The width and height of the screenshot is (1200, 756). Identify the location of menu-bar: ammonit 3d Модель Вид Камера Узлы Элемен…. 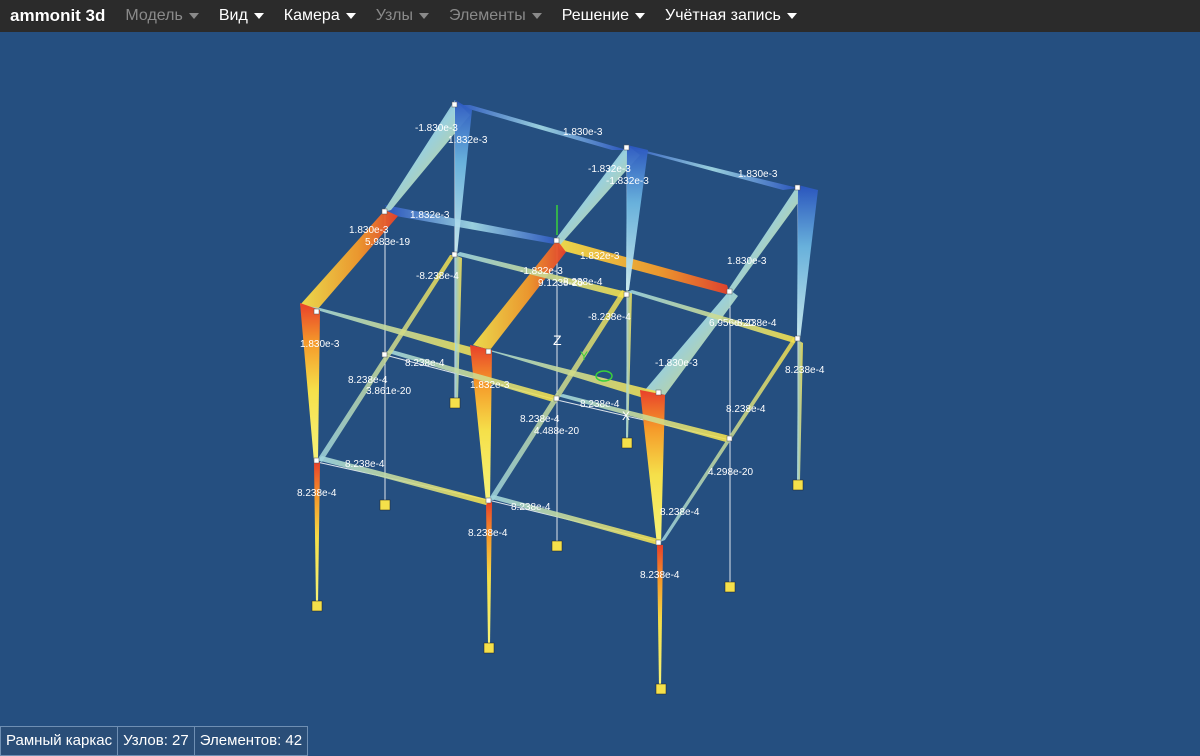
(600, 16).